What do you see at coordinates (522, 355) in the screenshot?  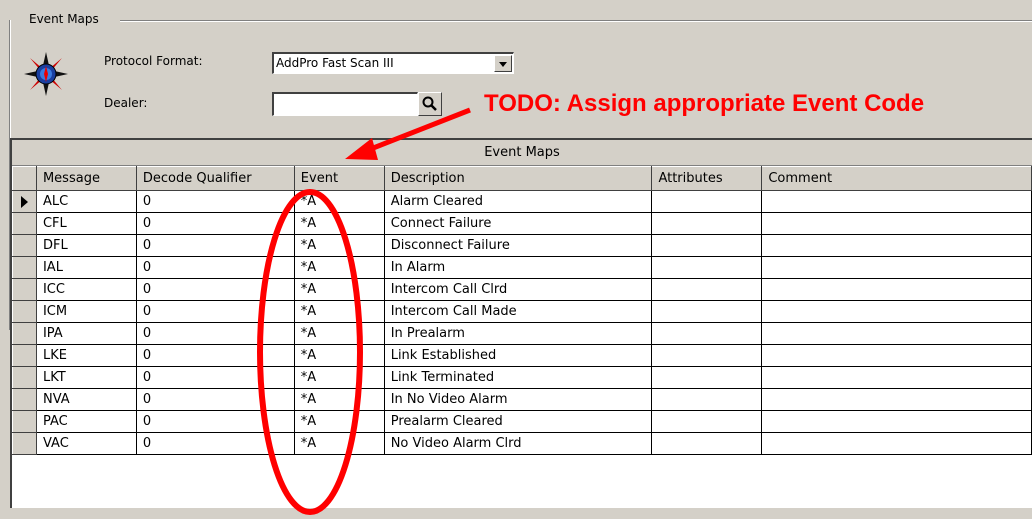 I see `table-row: LKE 0 *A Link Established` at bounding box center [522, 355].